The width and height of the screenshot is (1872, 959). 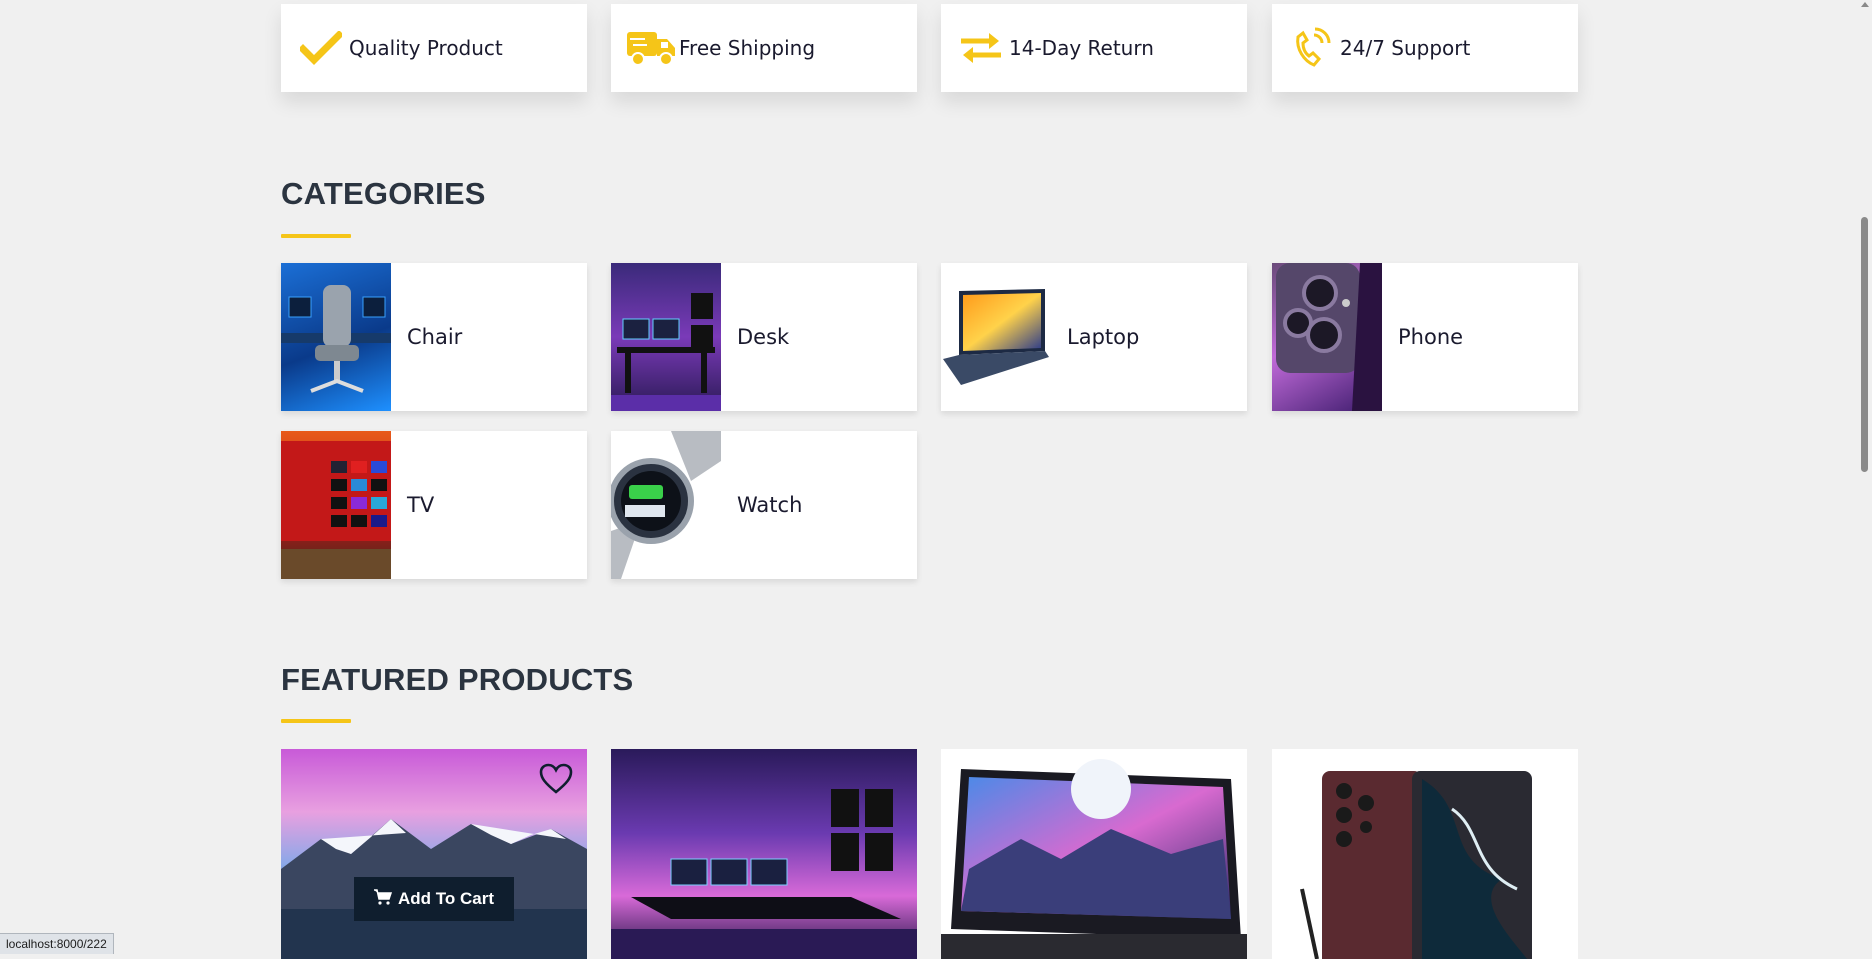 What do you see at coordinates (556, 779) in the screenshot?
I see `wishlist-heart-icon` at bounding box center [556, 779].